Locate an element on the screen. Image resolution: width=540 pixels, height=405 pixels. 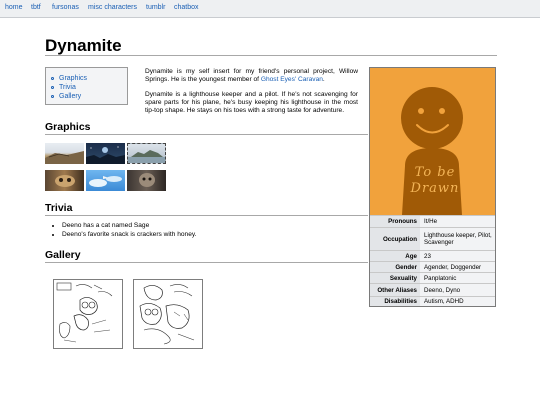
graphics-divider is located at coordinates (206, 134).